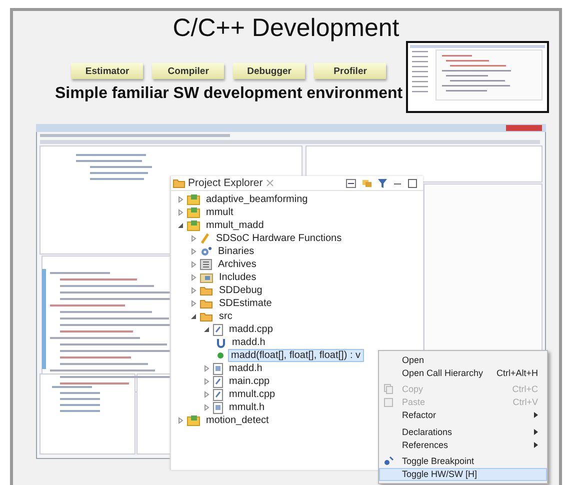  What do you see at coordinates (188, 71) in the screenshot?
I see `tool-label: Compiler` at bounding box center [188, 71].